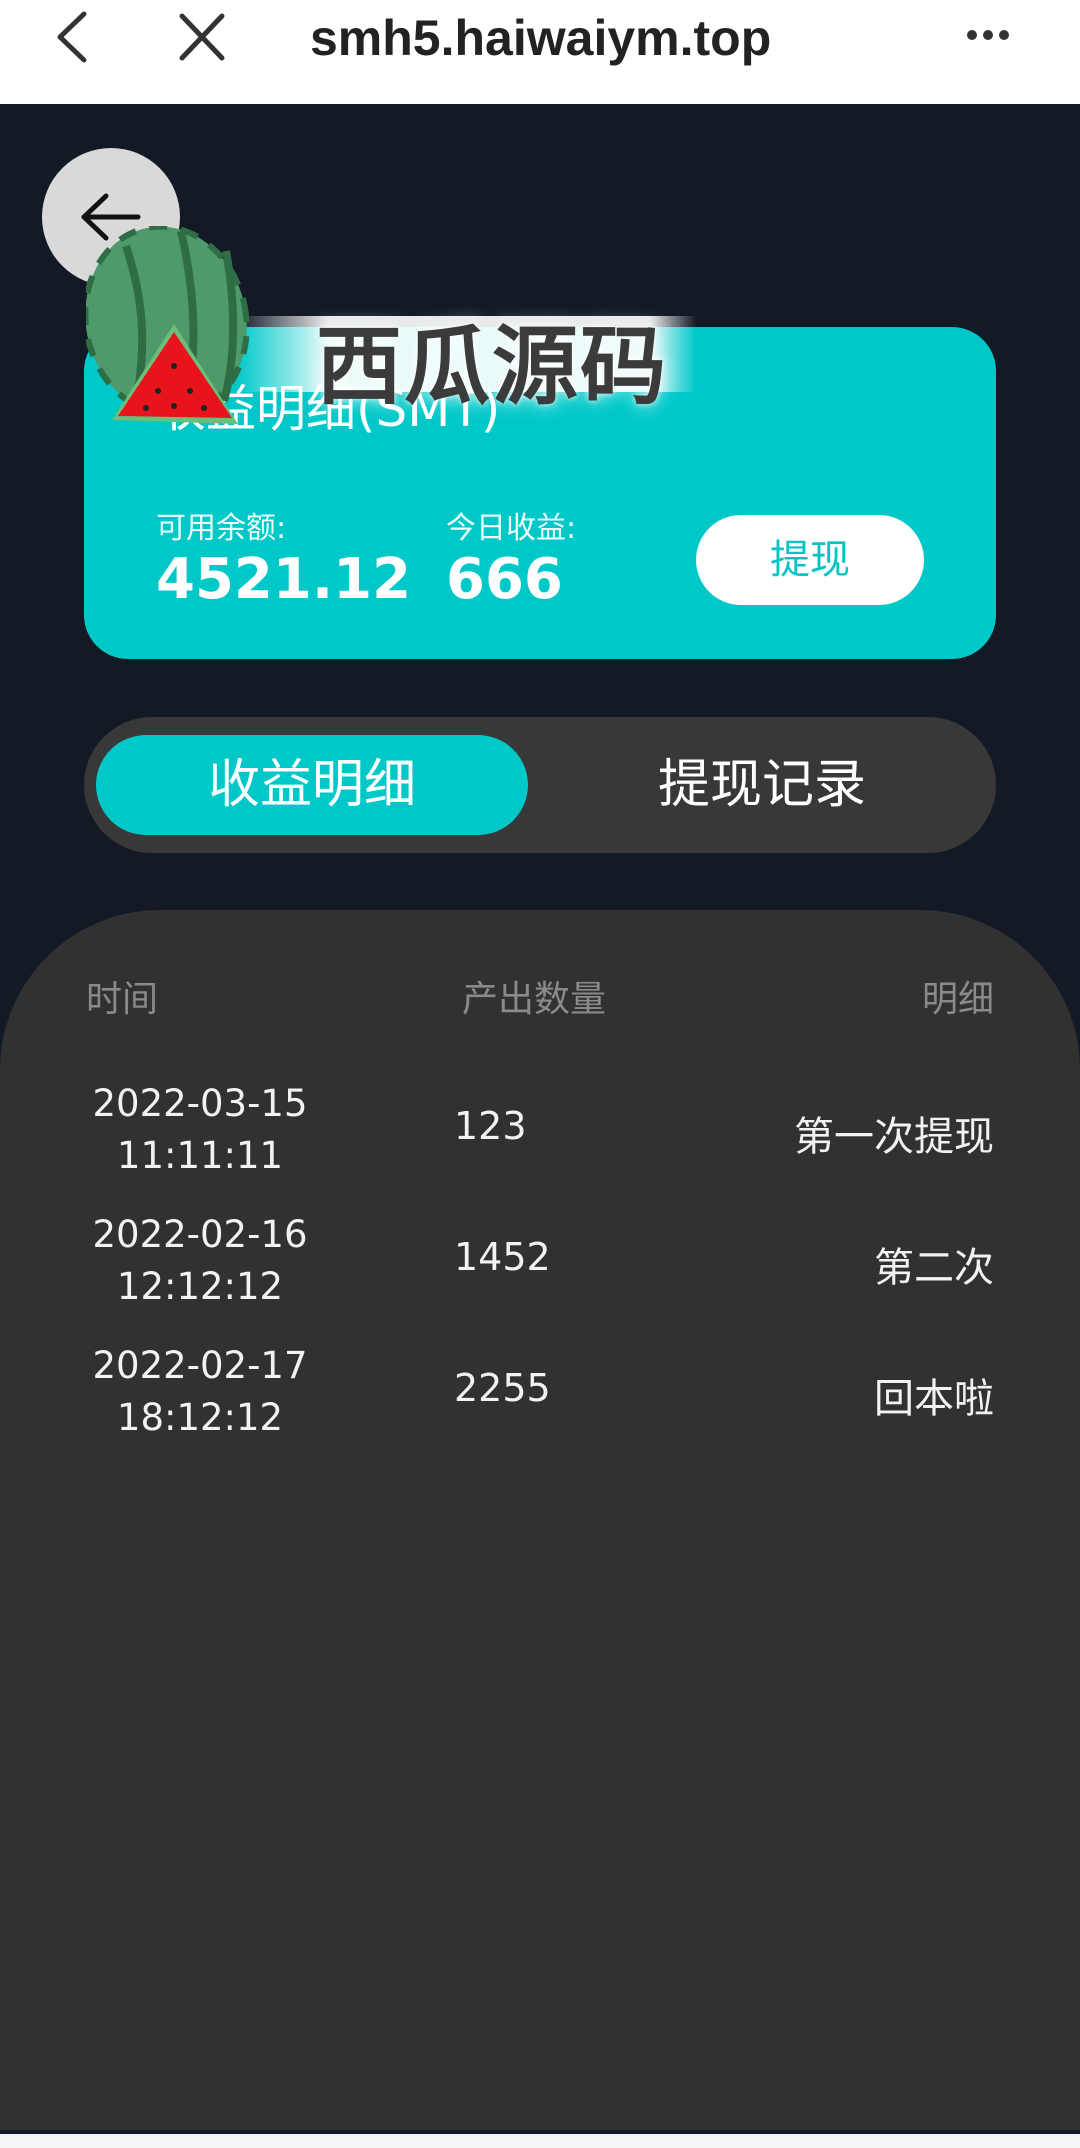 The width and height of the screenshot is (1080, 2148). Describe the element at coordinates (200, 1103) in the screenshot. I see `row-date: 2022-03-15` at that location.